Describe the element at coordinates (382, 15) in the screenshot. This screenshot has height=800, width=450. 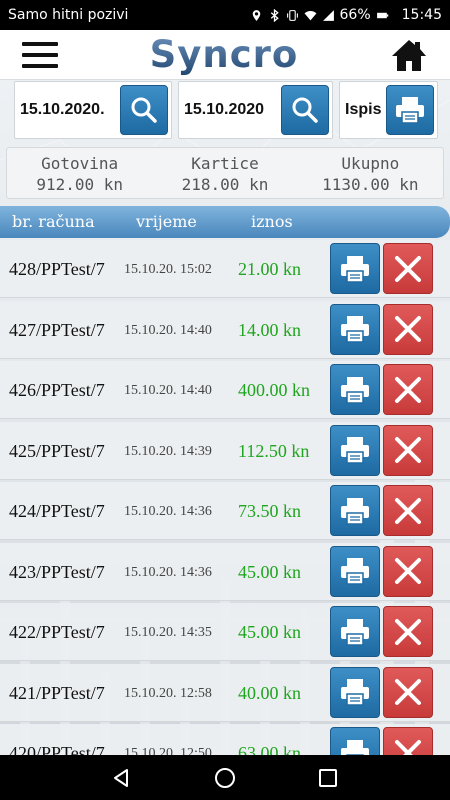
I see `battery-icon` at that location.